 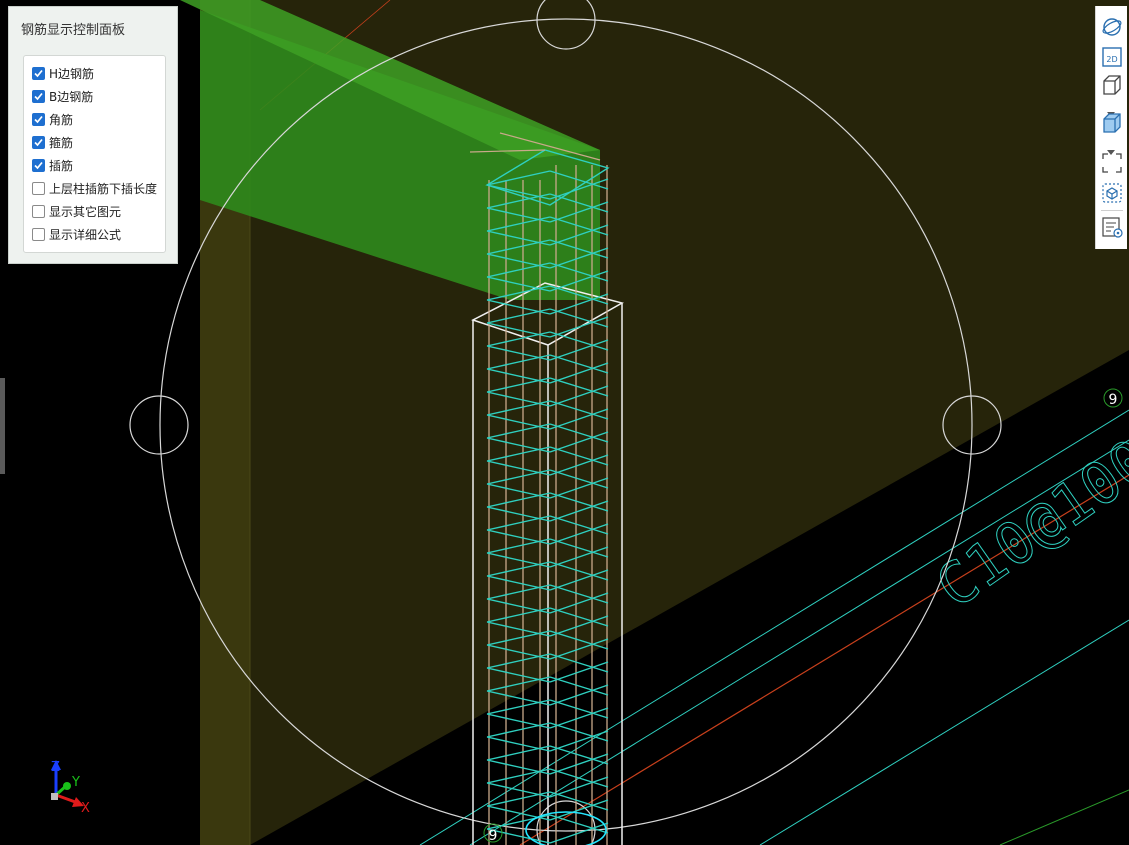 What do you see at coordinates (493, 836) in the screenshot?
I see `axis-label-bottom: 9` at bounding box center [493, 836].